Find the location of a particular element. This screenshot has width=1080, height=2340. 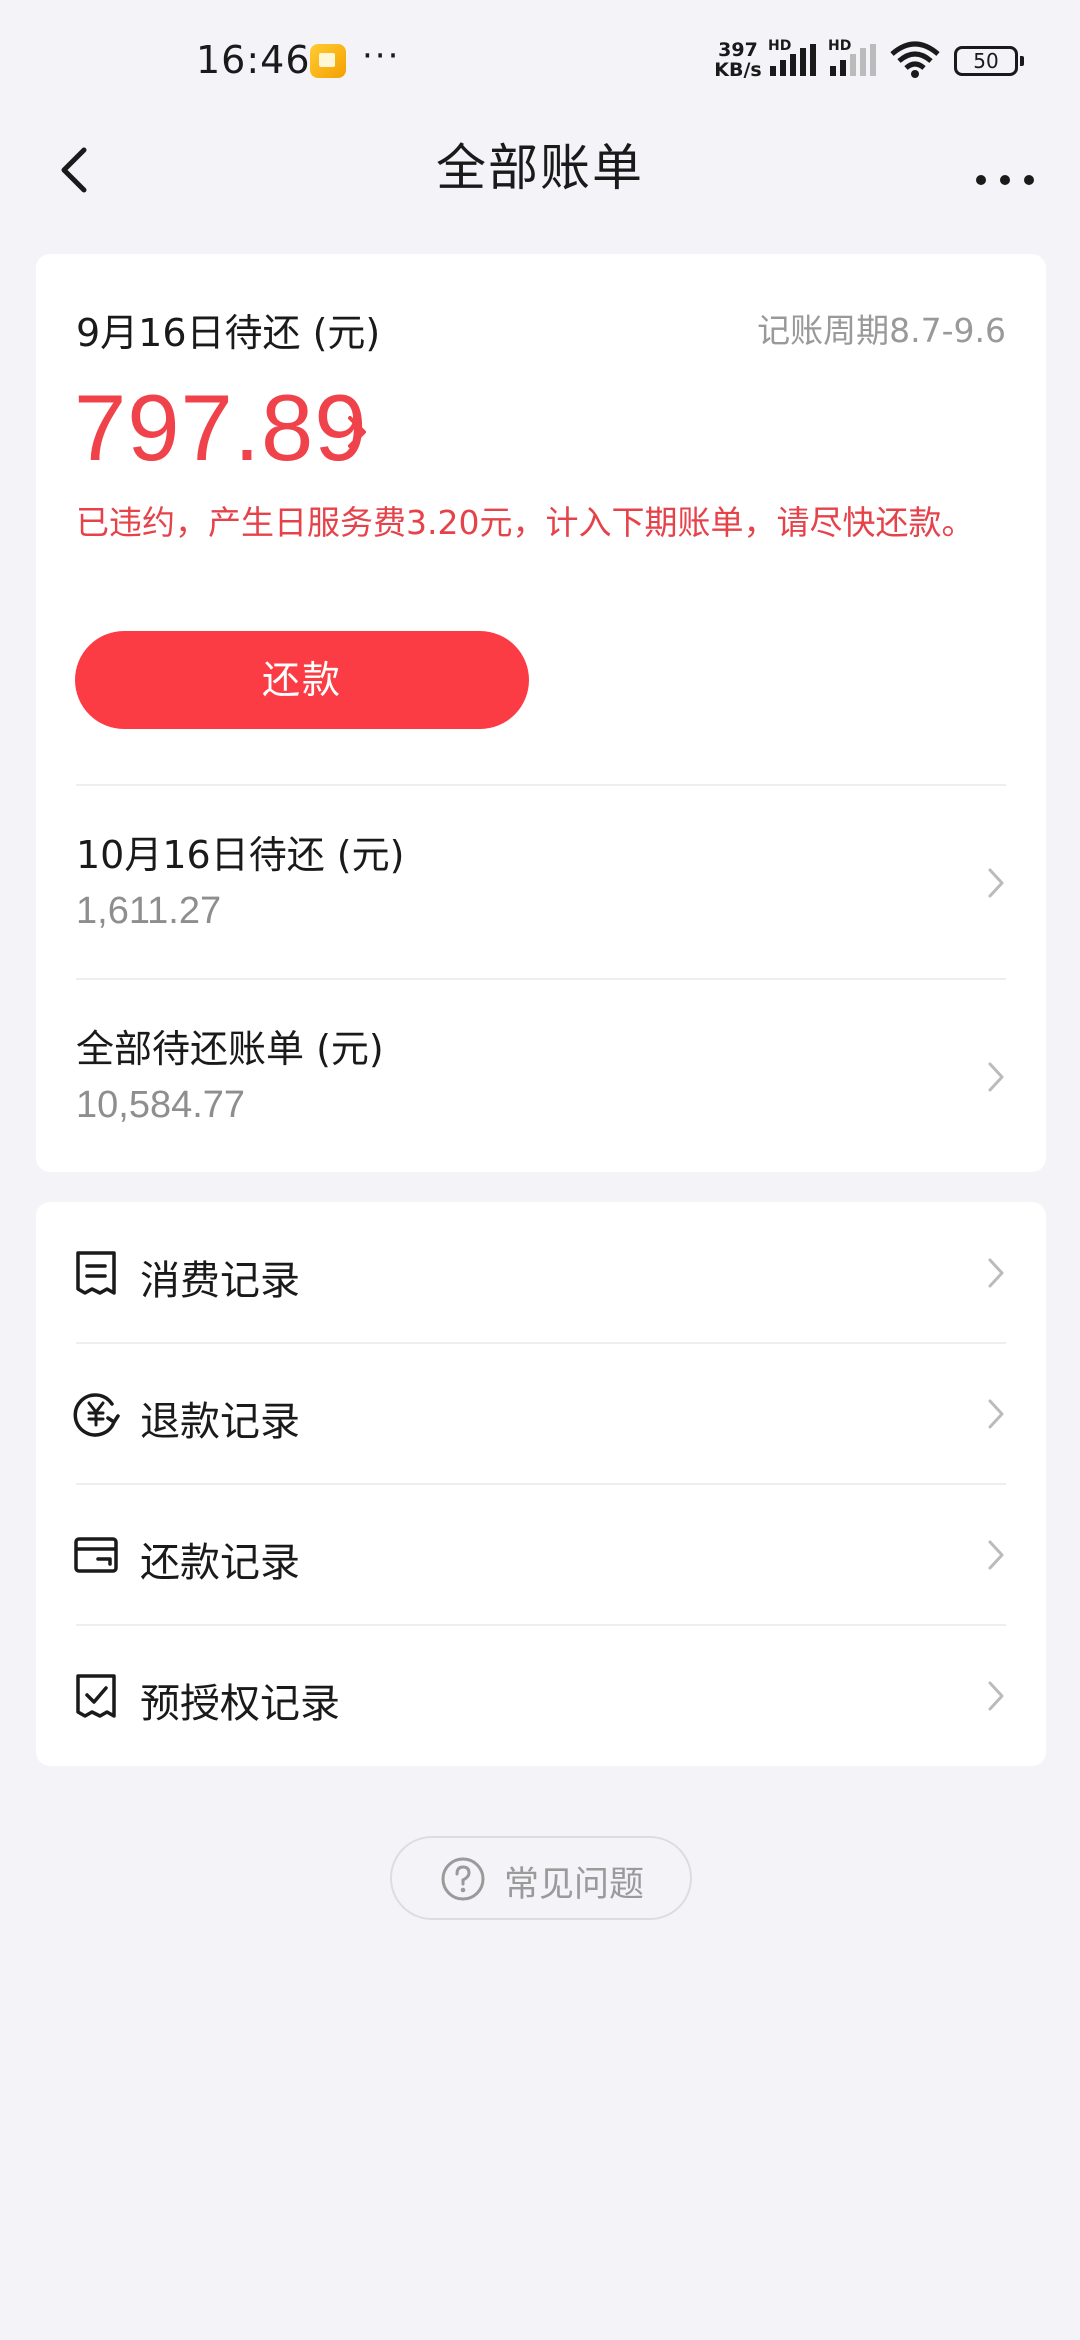

next-bill-label: 10月16日待还 (元) is located at coordinates (240, 855).